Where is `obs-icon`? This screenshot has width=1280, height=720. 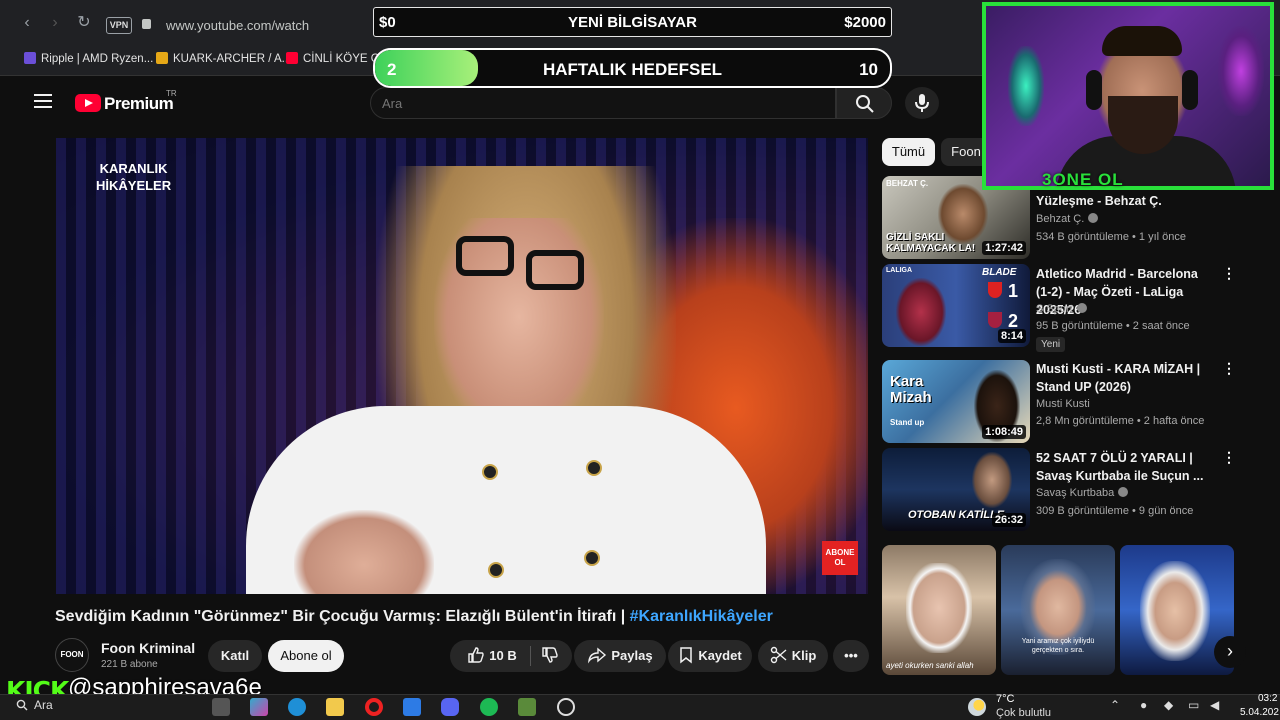 obs-icon is located at coordinates (566, 707).